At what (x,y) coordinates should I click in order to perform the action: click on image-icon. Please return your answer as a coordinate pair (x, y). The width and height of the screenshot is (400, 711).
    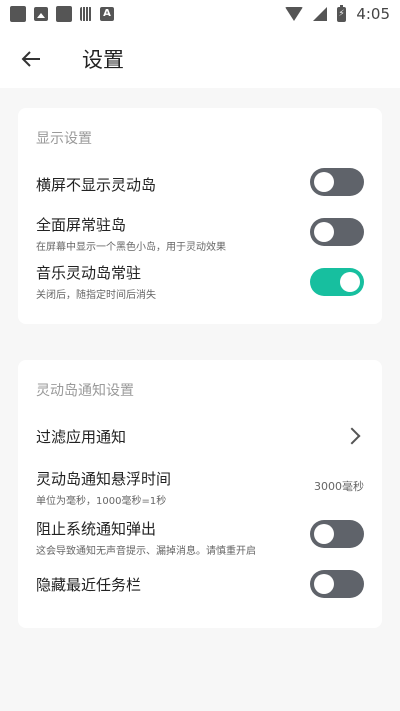
    Looking at the image, I should click on (41, 14).